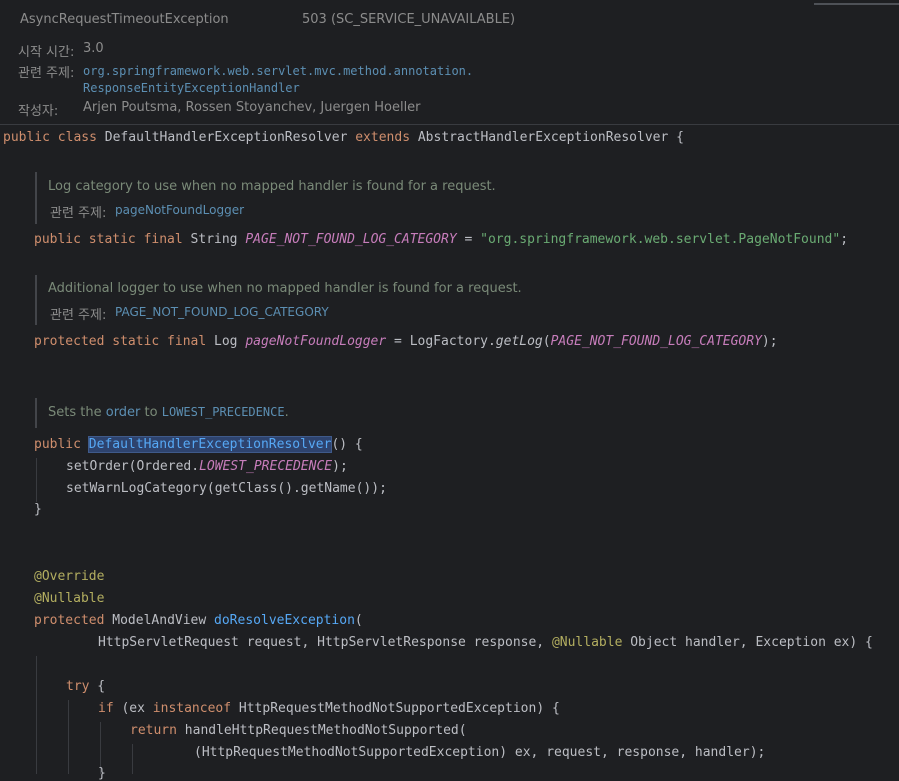 The image size is (899, 781). I want to click on doc1-see-label: 관련 주제:, so click(78, 213).